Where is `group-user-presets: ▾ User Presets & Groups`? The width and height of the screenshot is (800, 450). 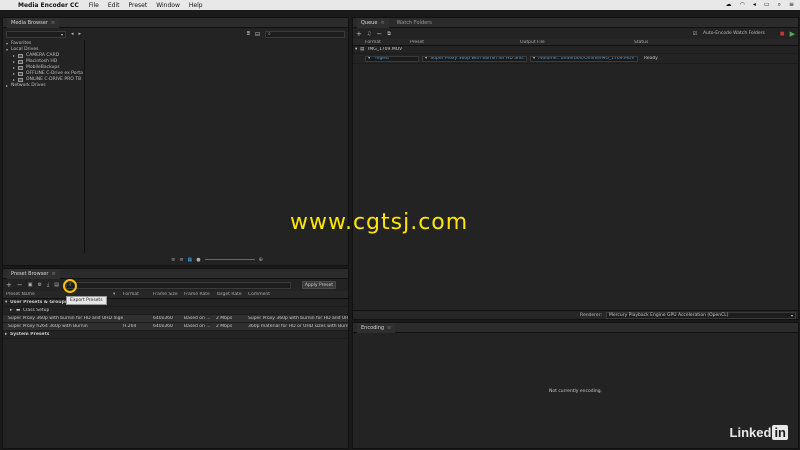
group-user-presets: ▾ User Presets & Groups is located at coordinates (175, 303).